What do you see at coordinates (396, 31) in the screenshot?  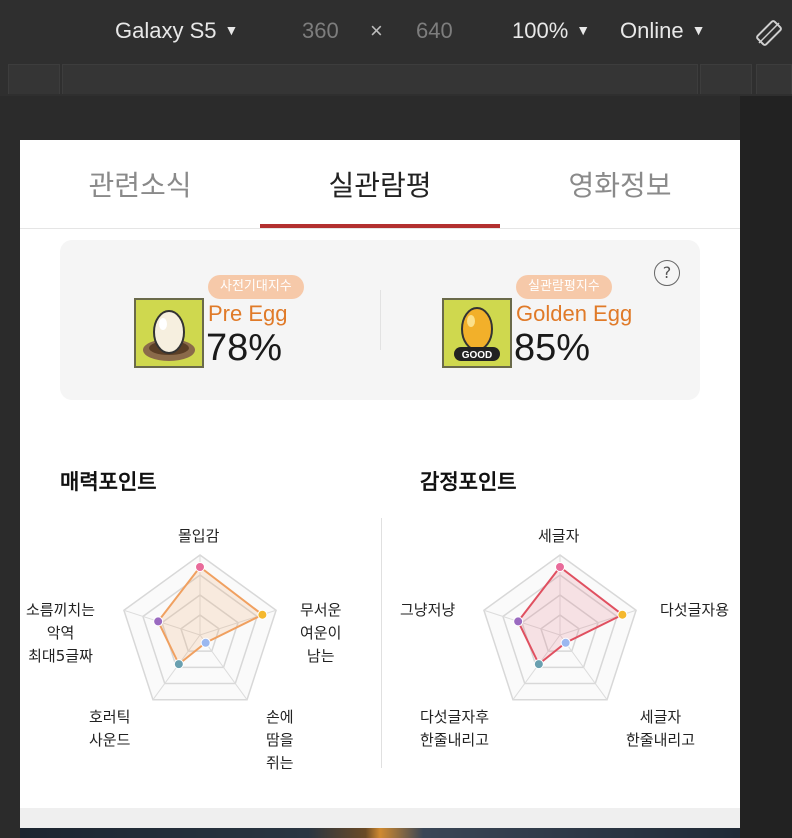 I see `devtools-toolbar: Galaxy S5 ▼ 360 × 640 100% ▼ Online ▼` at bounding box center [396, 31].